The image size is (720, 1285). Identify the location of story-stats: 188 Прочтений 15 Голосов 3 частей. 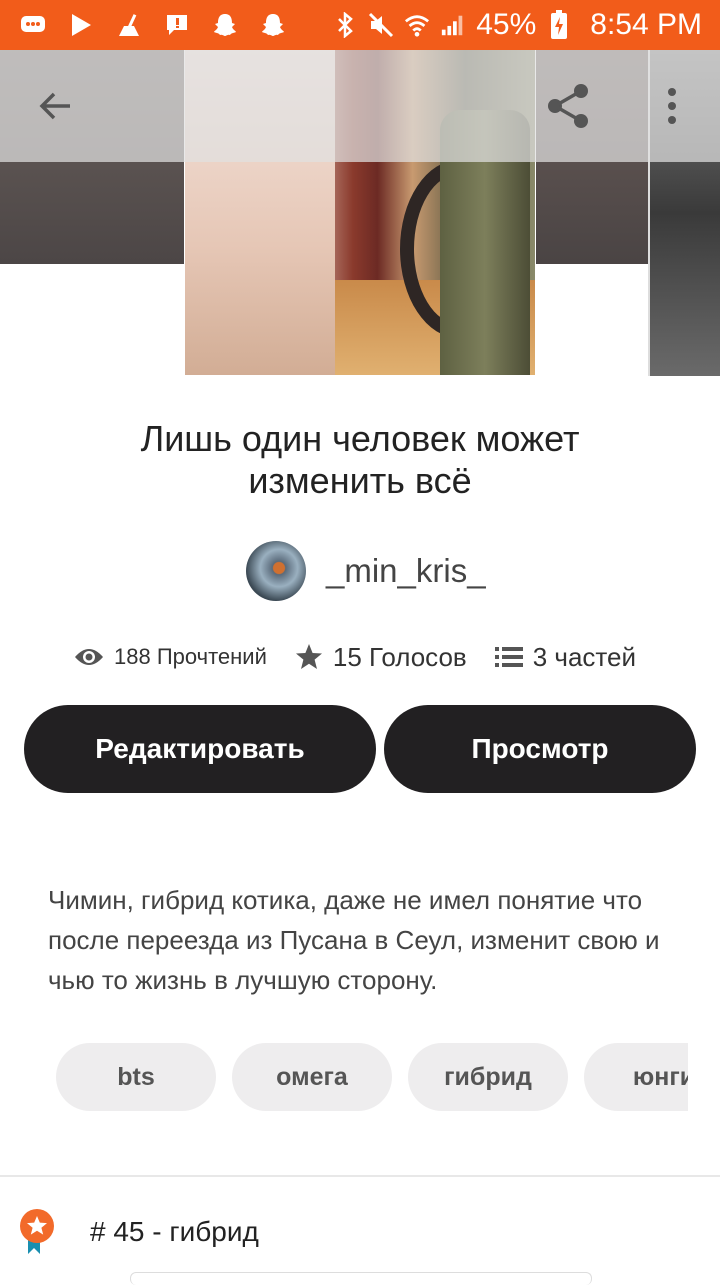
(355, 657).